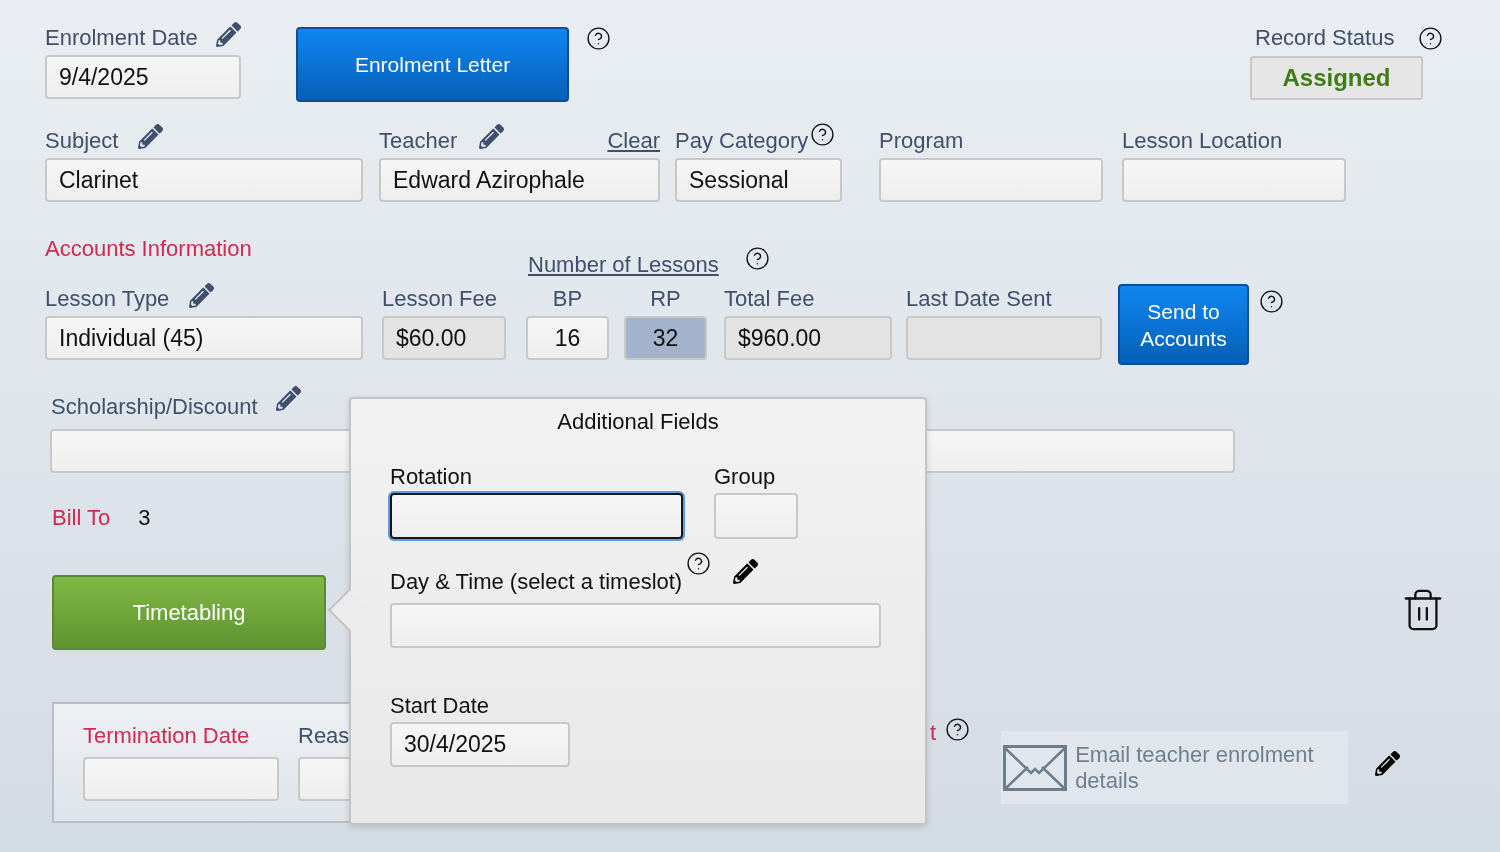 Image resolution: width=1500 pixels, height=852 pixels. Describe the element at coordinates (149, 249) in the screenshot. I see `section-heading: Accounts Information` at that location.